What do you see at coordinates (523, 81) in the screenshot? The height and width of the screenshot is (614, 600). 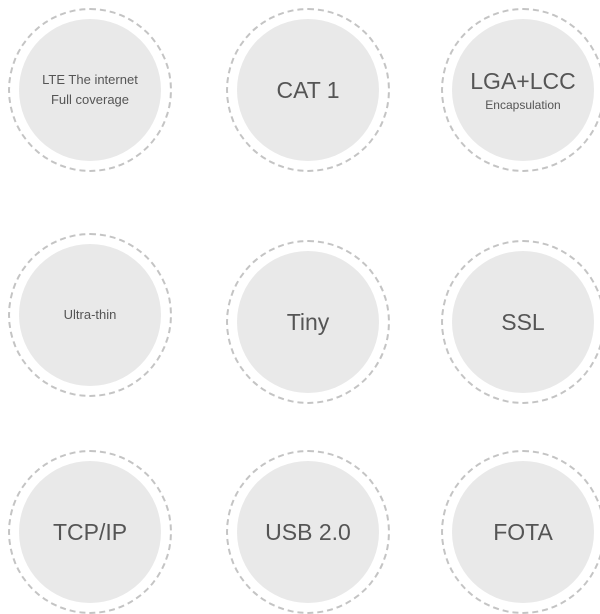 I see `badge-lga-lcc-label: LGA+LCC` at bounding box center [523, 81].